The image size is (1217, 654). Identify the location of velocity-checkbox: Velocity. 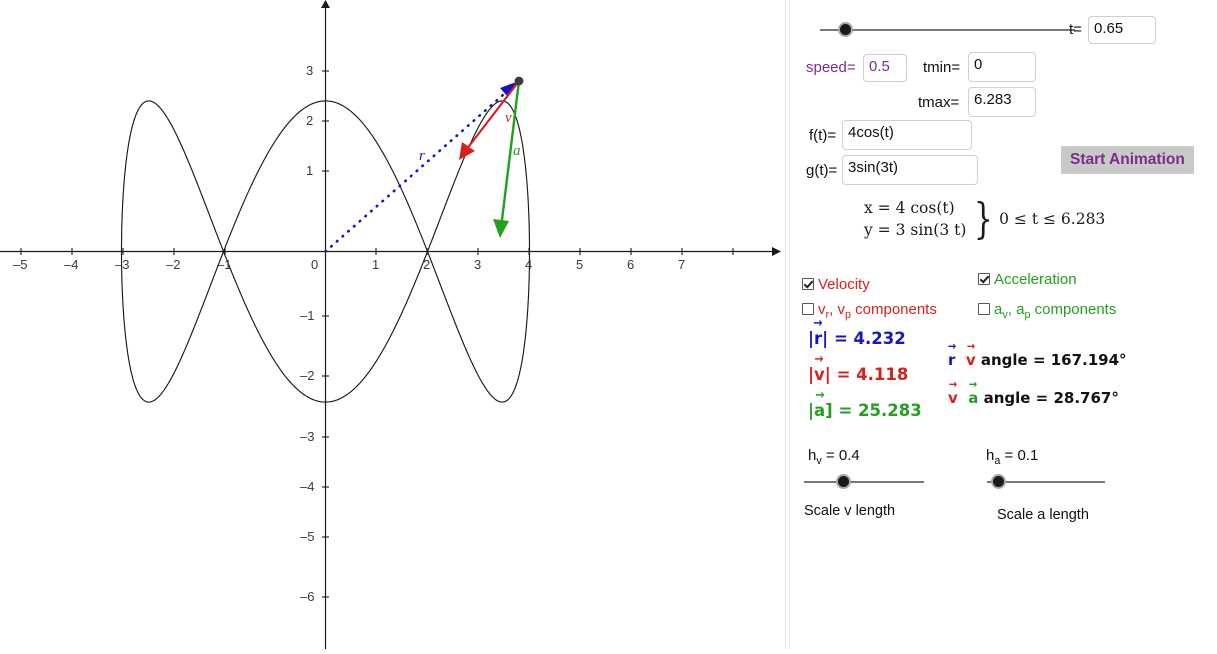
(836, 284).